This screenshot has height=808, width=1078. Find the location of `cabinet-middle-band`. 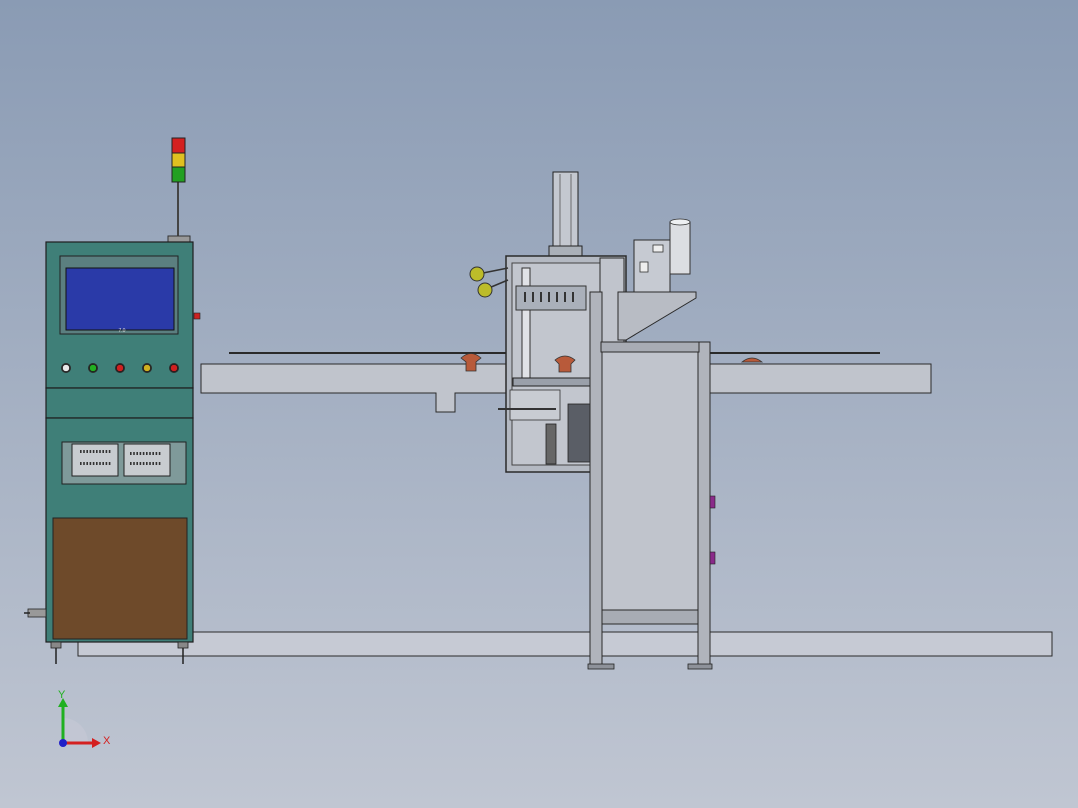

cabinet-middle-band is located at coordinates (119, 403).